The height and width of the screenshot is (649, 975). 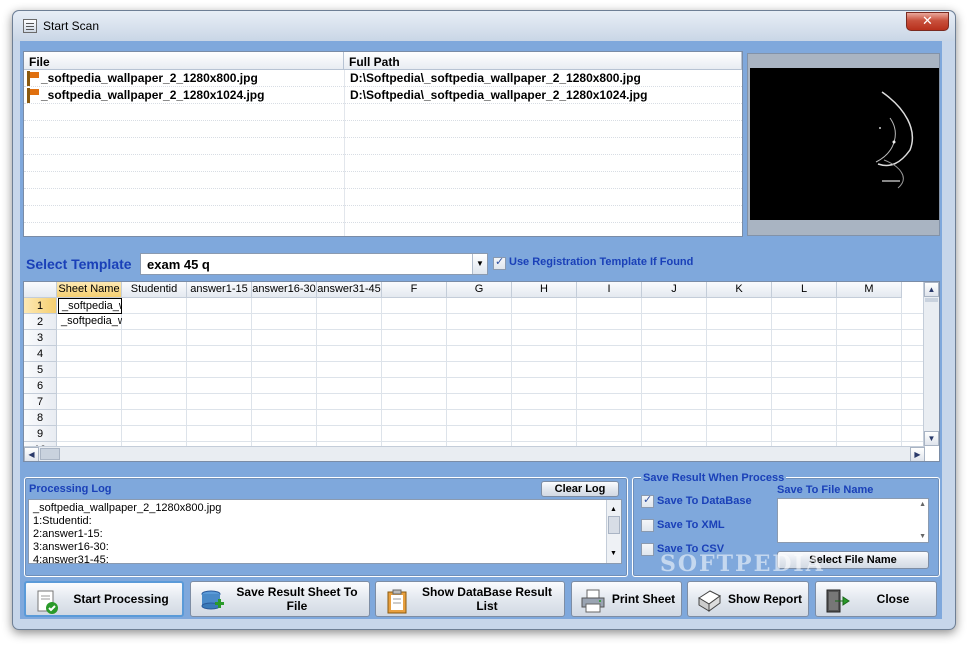 What do you see at coordinates (212, 600) in the screenshot?
I see `database-add-icon` at bounding box center [212, 600].